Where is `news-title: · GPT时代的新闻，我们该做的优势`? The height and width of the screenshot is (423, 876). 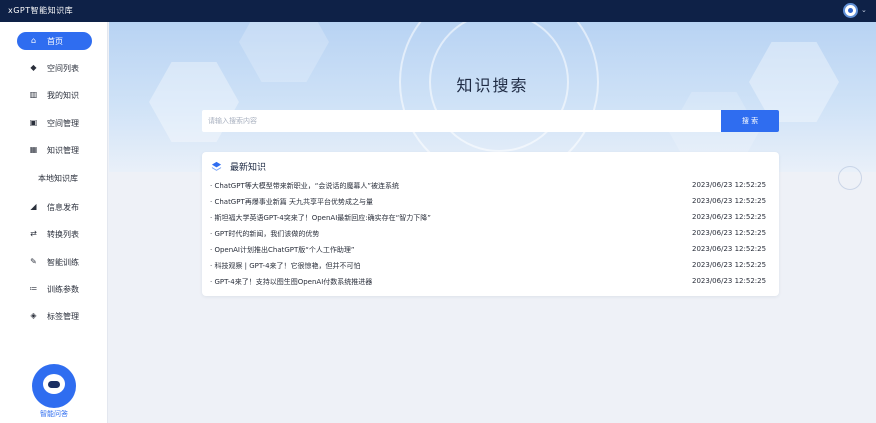
news-title: · GPT时代的新闻，我们该做的优势 is located at coordinates (264, 234).